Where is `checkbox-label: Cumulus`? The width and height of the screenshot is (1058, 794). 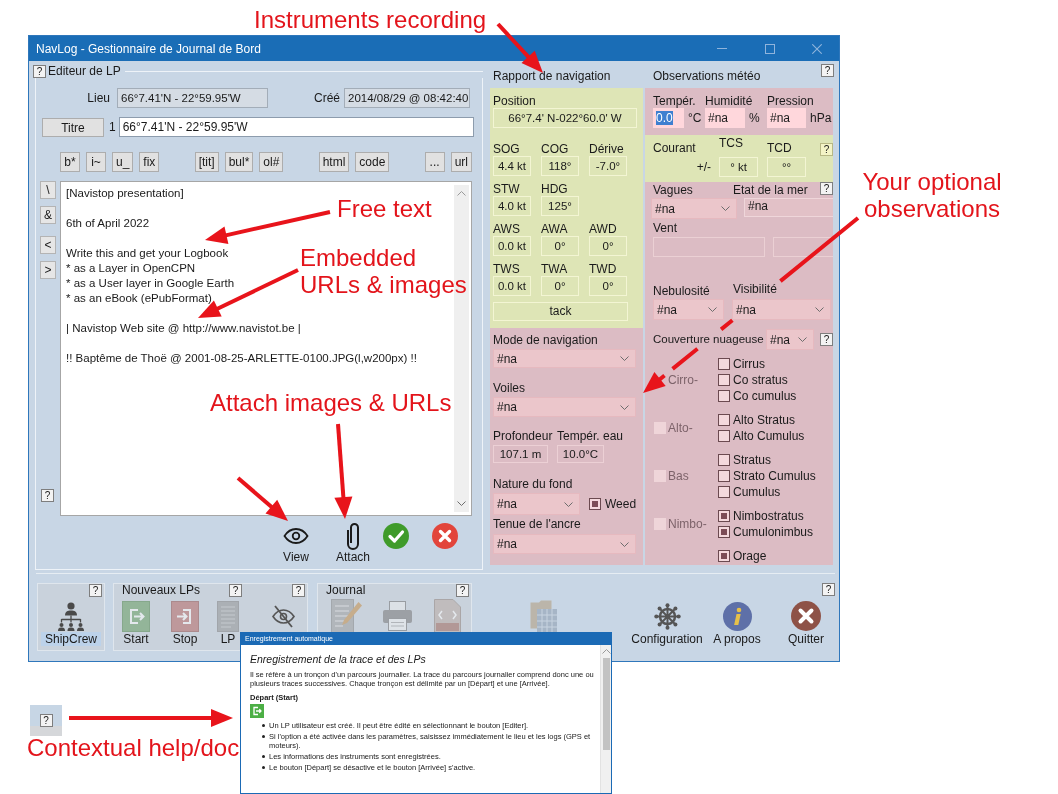 checkbox-label: Cumulus is located at coordinates (757, 492).